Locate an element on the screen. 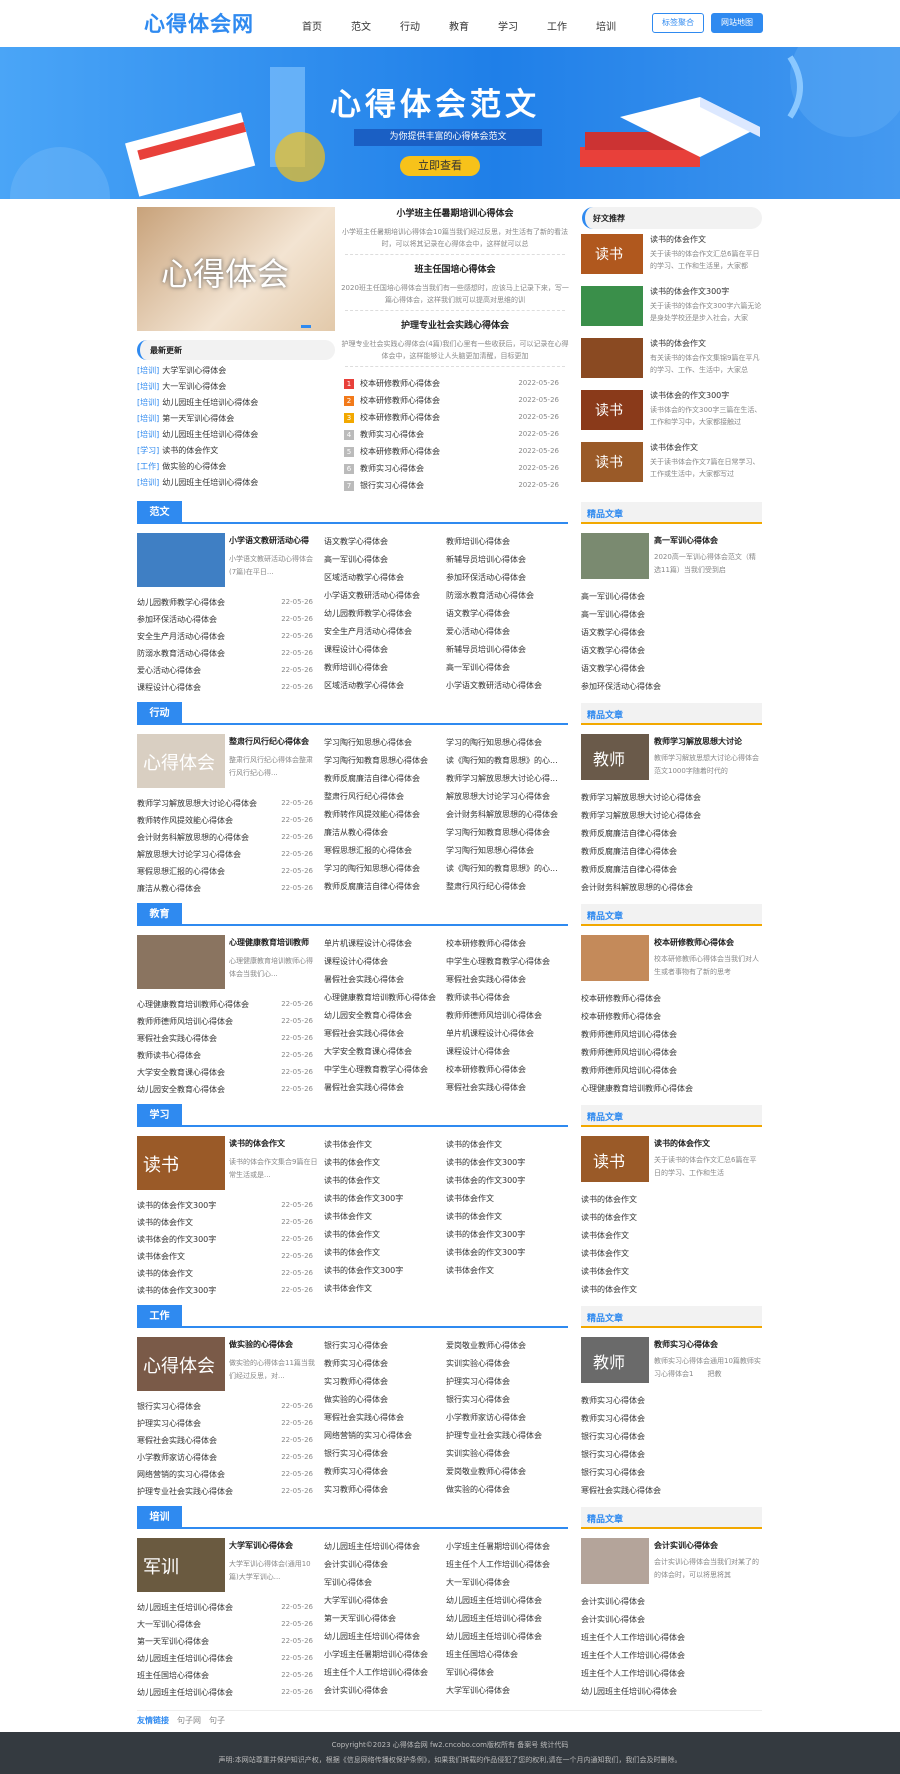 The height and width of the screenshot is (1774, 900). section-label: 行动 is located at coordinates (159, 713).